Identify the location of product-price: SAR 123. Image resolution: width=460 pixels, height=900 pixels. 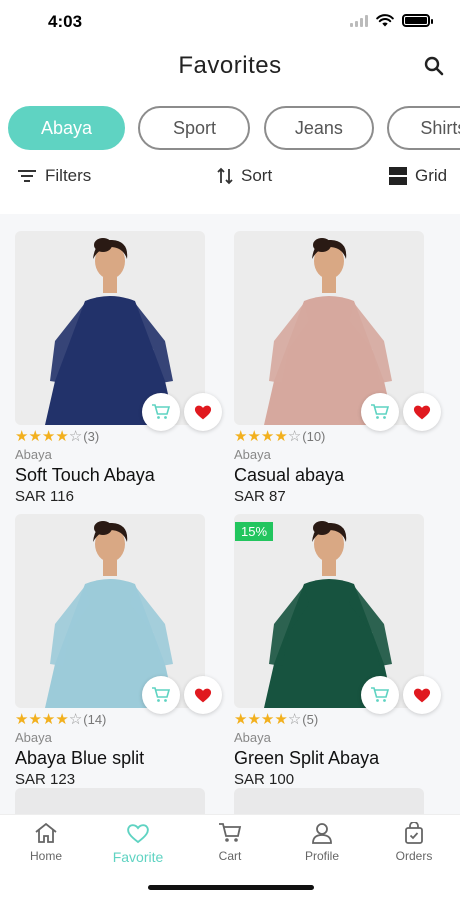
(45, 779).